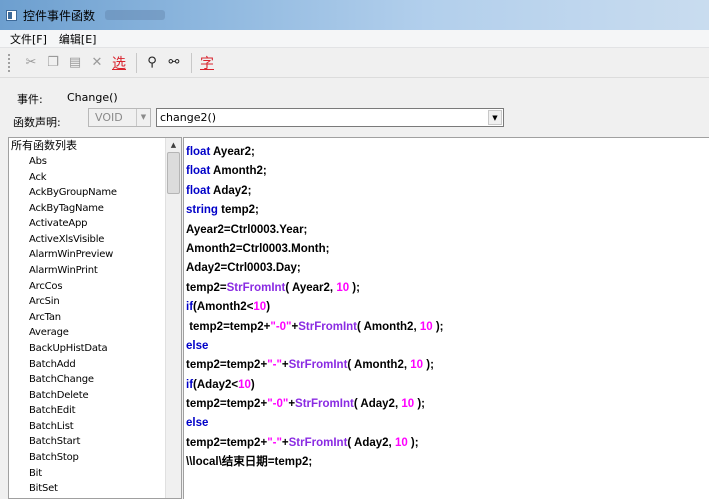 The width and height of the screenshot is (709, 499). I want to click on code-line: Amonth2=Ctrl0003.Month;, so click(315, 249).